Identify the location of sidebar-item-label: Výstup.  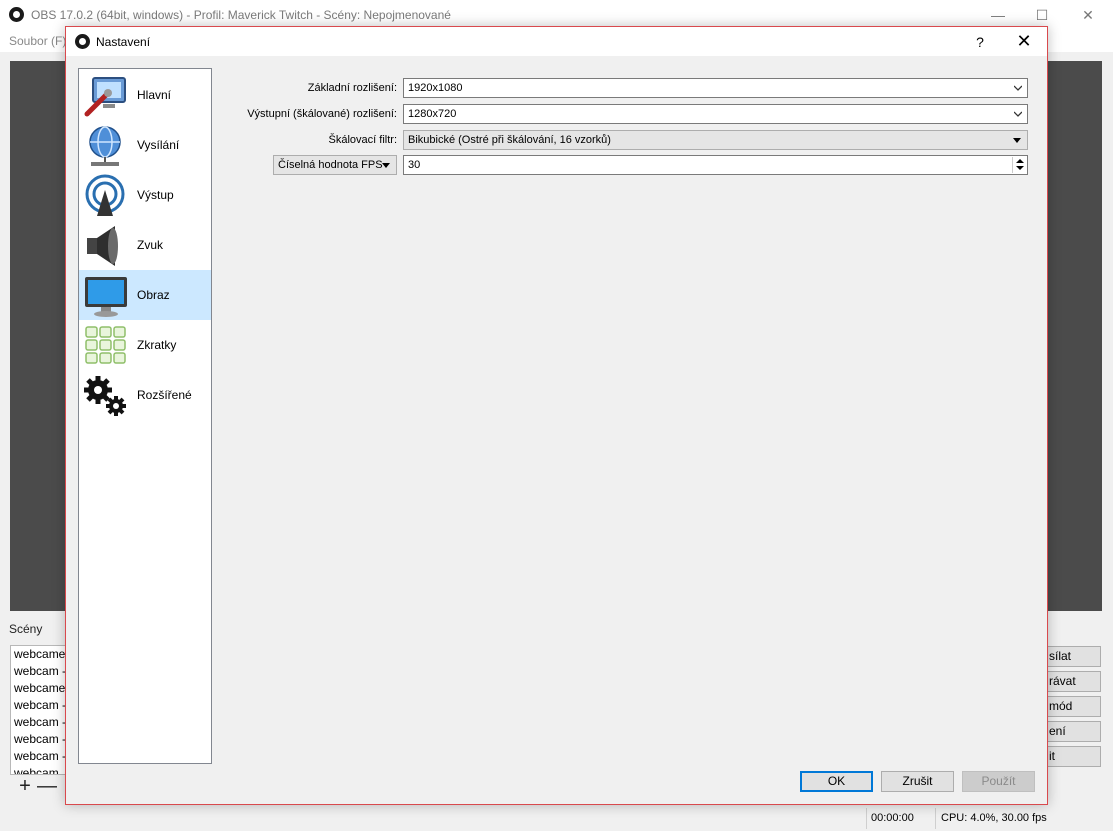
(155, 195).